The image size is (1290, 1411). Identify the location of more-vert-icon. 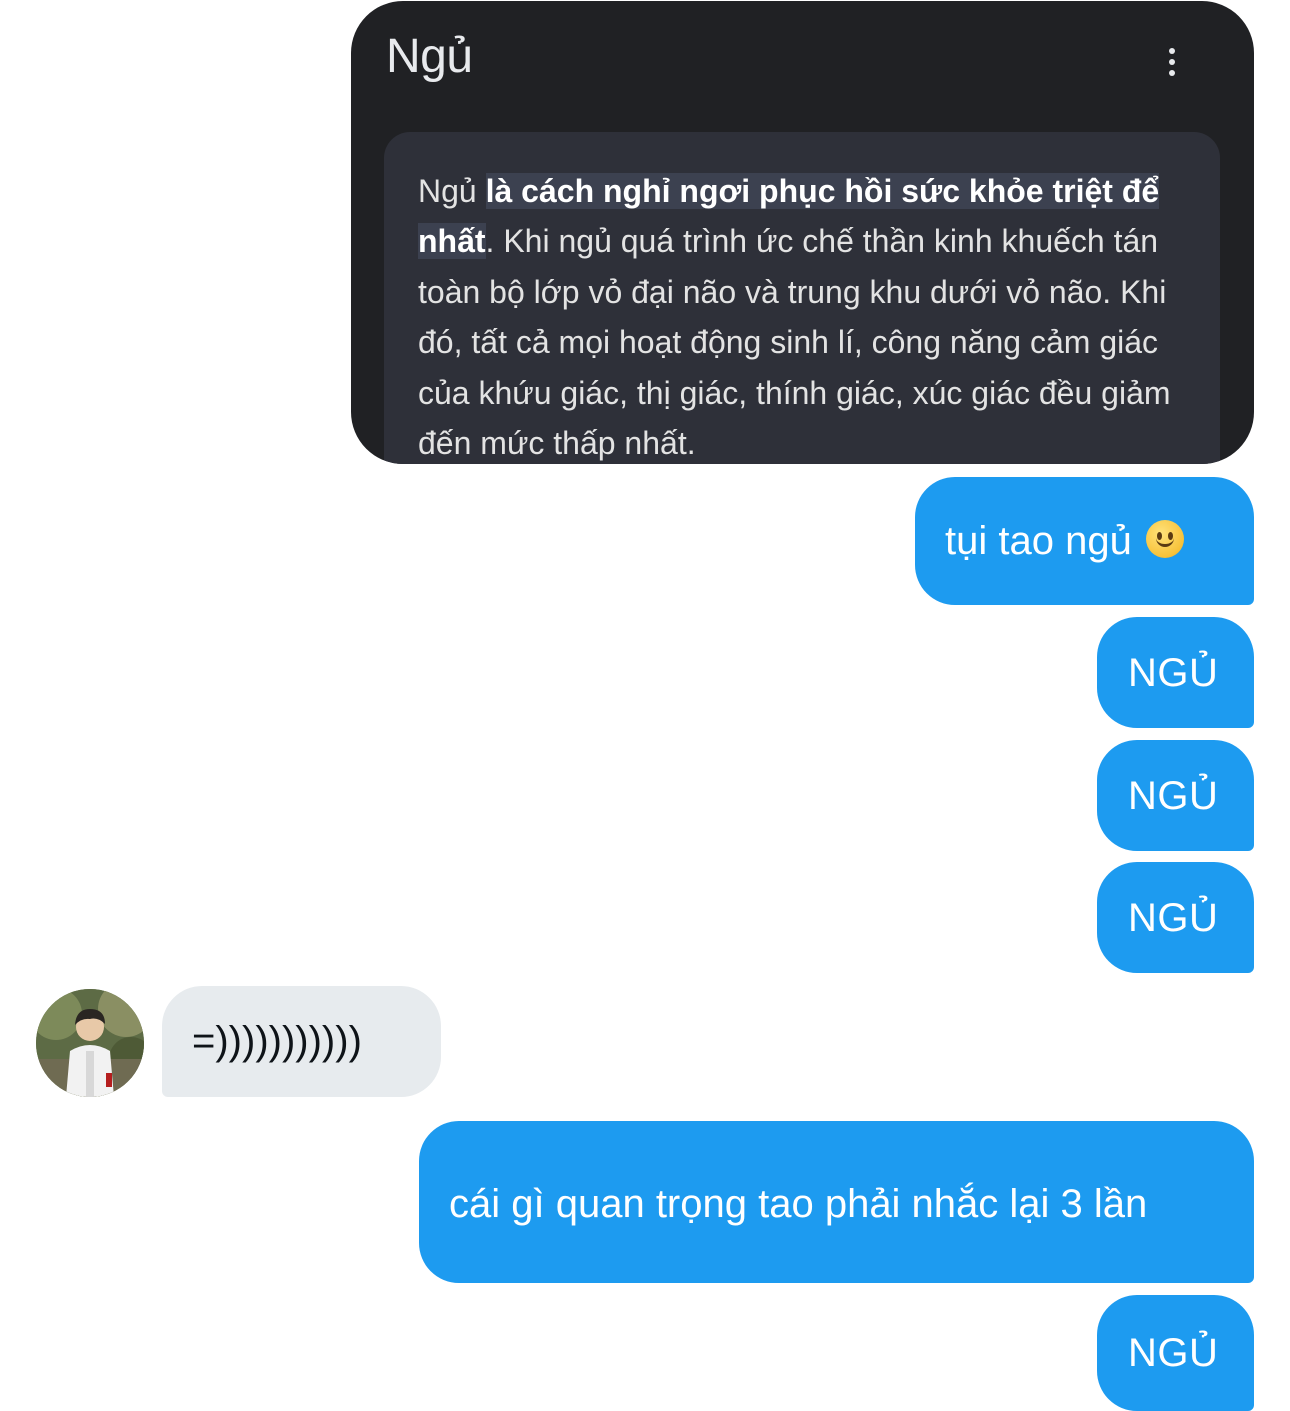
(1172, 63).